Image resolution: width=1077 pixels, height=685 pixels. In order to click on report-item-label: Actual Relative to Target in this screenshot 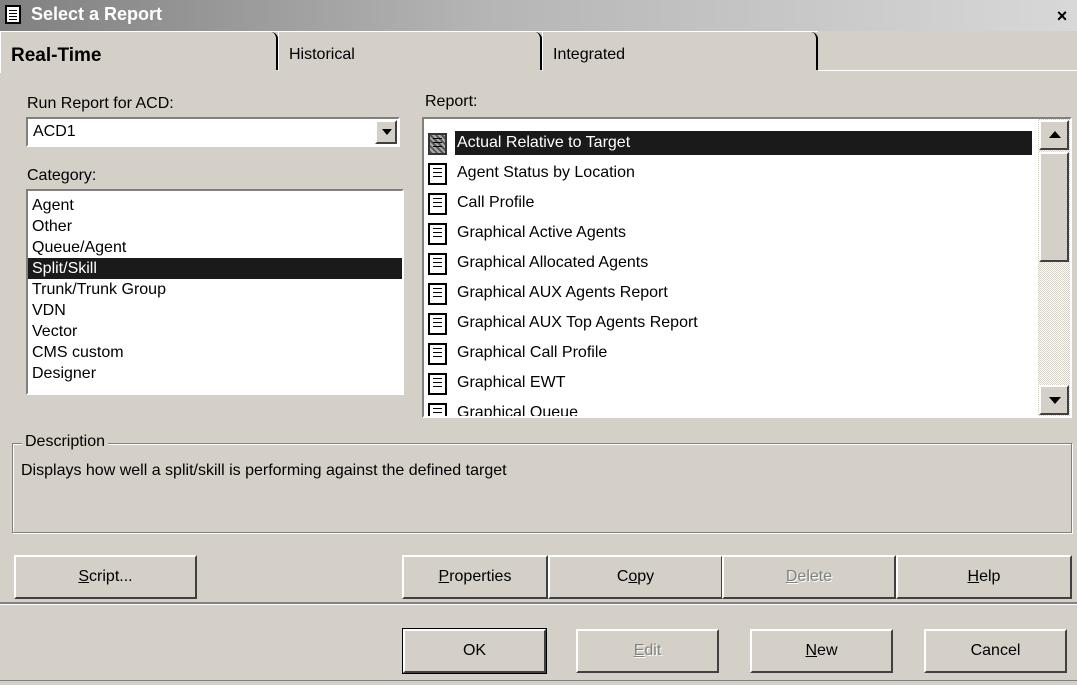, I will do `click(743, 143)`.